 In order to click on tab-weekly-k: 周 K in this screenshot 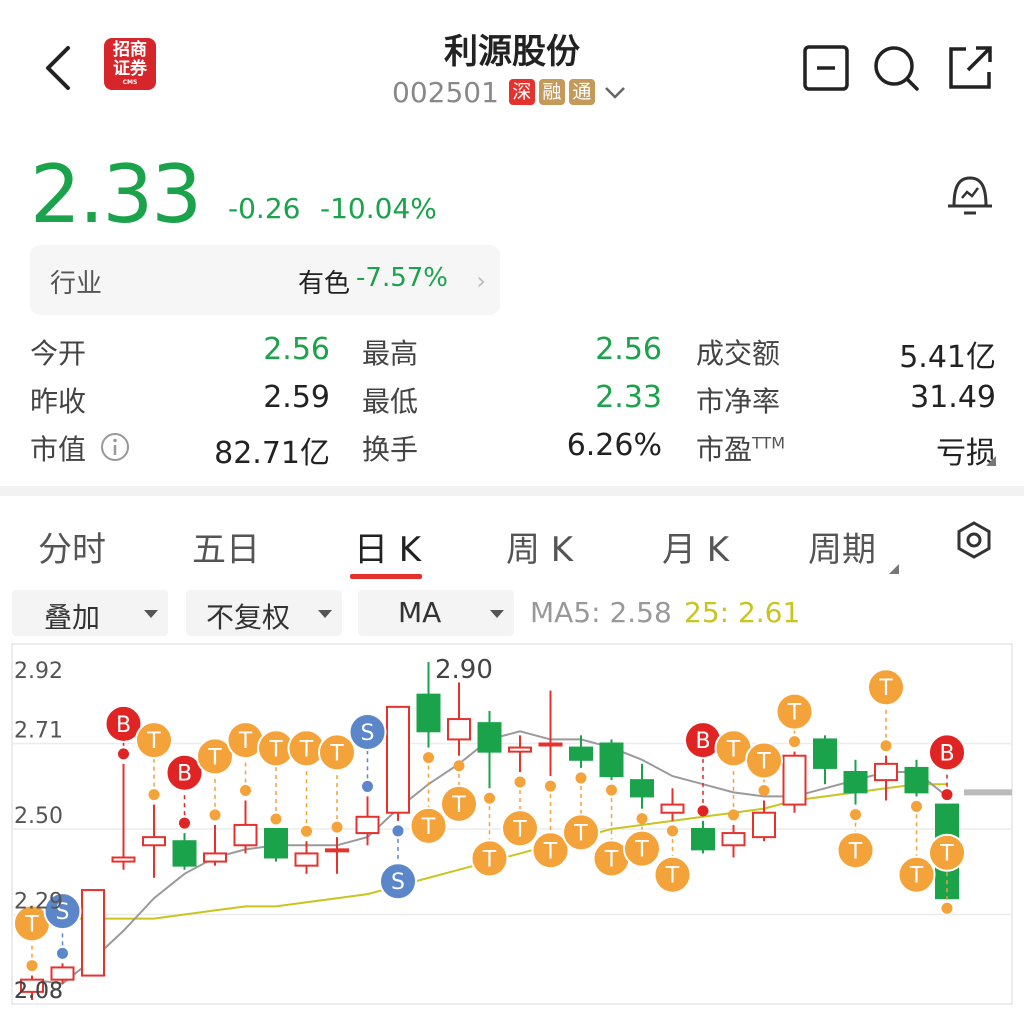, I will do `click(539, 546)`.